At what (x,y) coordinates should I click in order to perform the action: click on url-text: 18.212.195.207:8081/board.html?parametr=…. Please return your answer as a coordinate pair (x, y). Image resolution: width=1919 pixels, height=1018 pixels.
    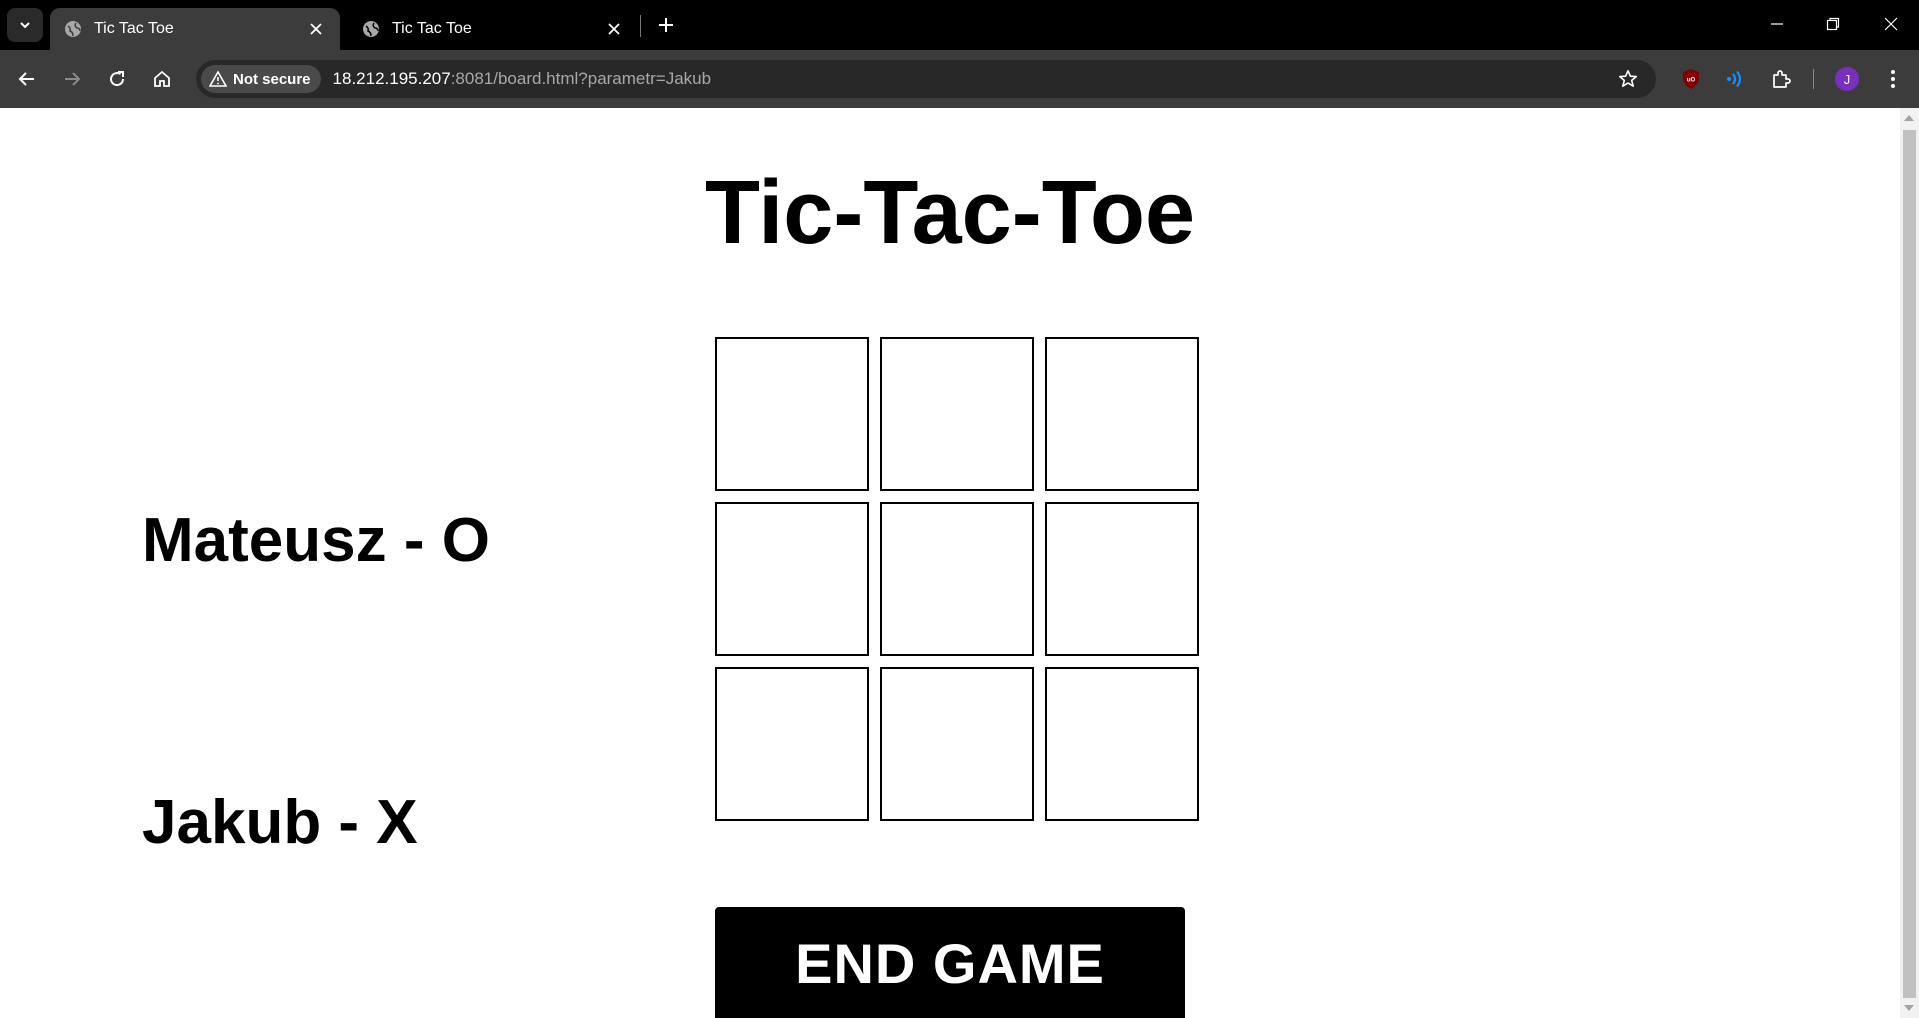
    Looking at the image, I should click on (522, 79).